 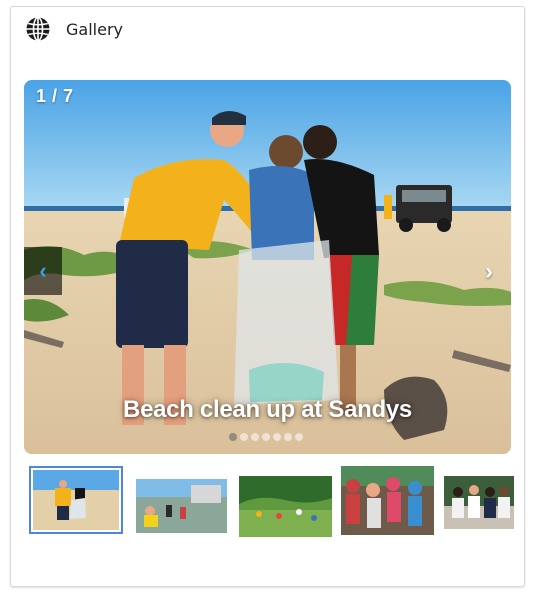 I want to click on chevron-right-icon: ›, so click(x=489, y=271).